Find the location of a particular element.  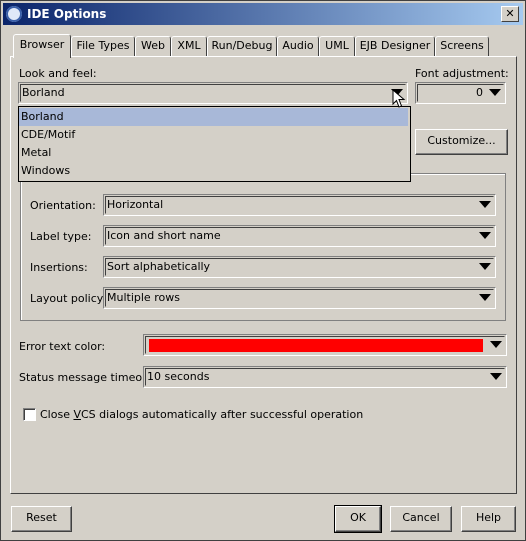

look-and-feel-dropdown-list: Borland CDE/Motif Metal Windows is located at coordinates (214, 144).